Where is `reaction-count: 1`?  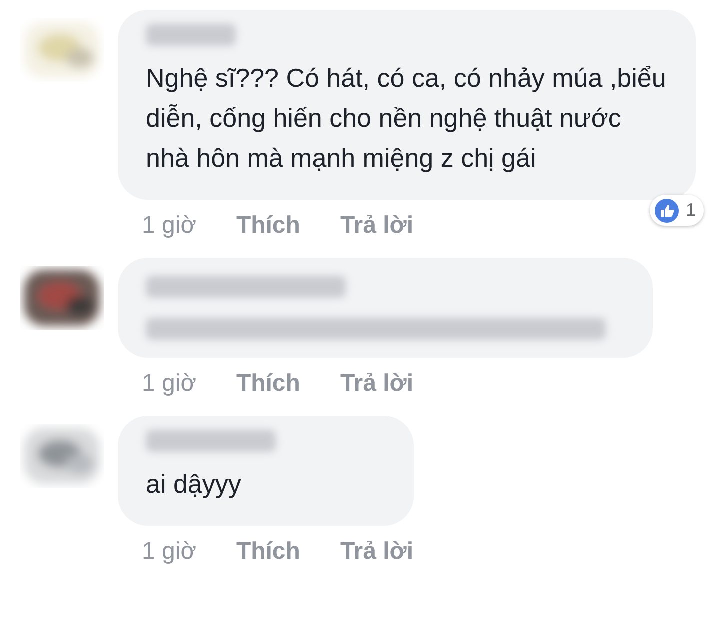 reaction-count: 1 is located at coordinates (691, 210).